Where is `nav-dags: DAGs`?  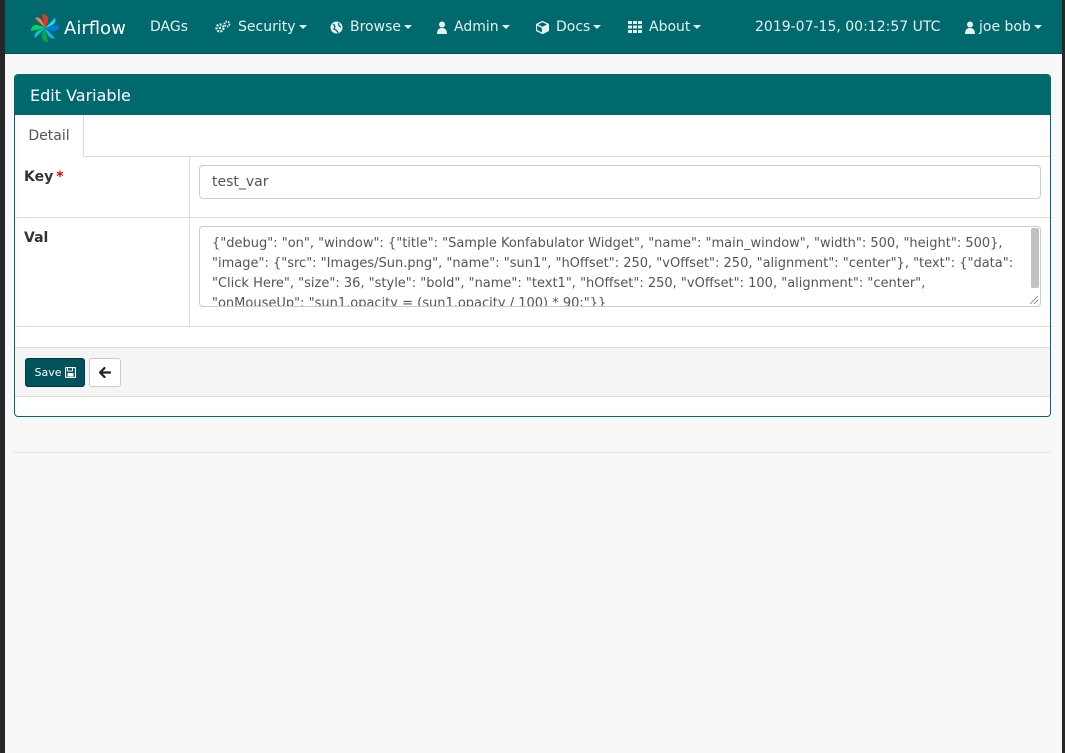
nav-dags: DAGs is located at coordinates (169, 27).